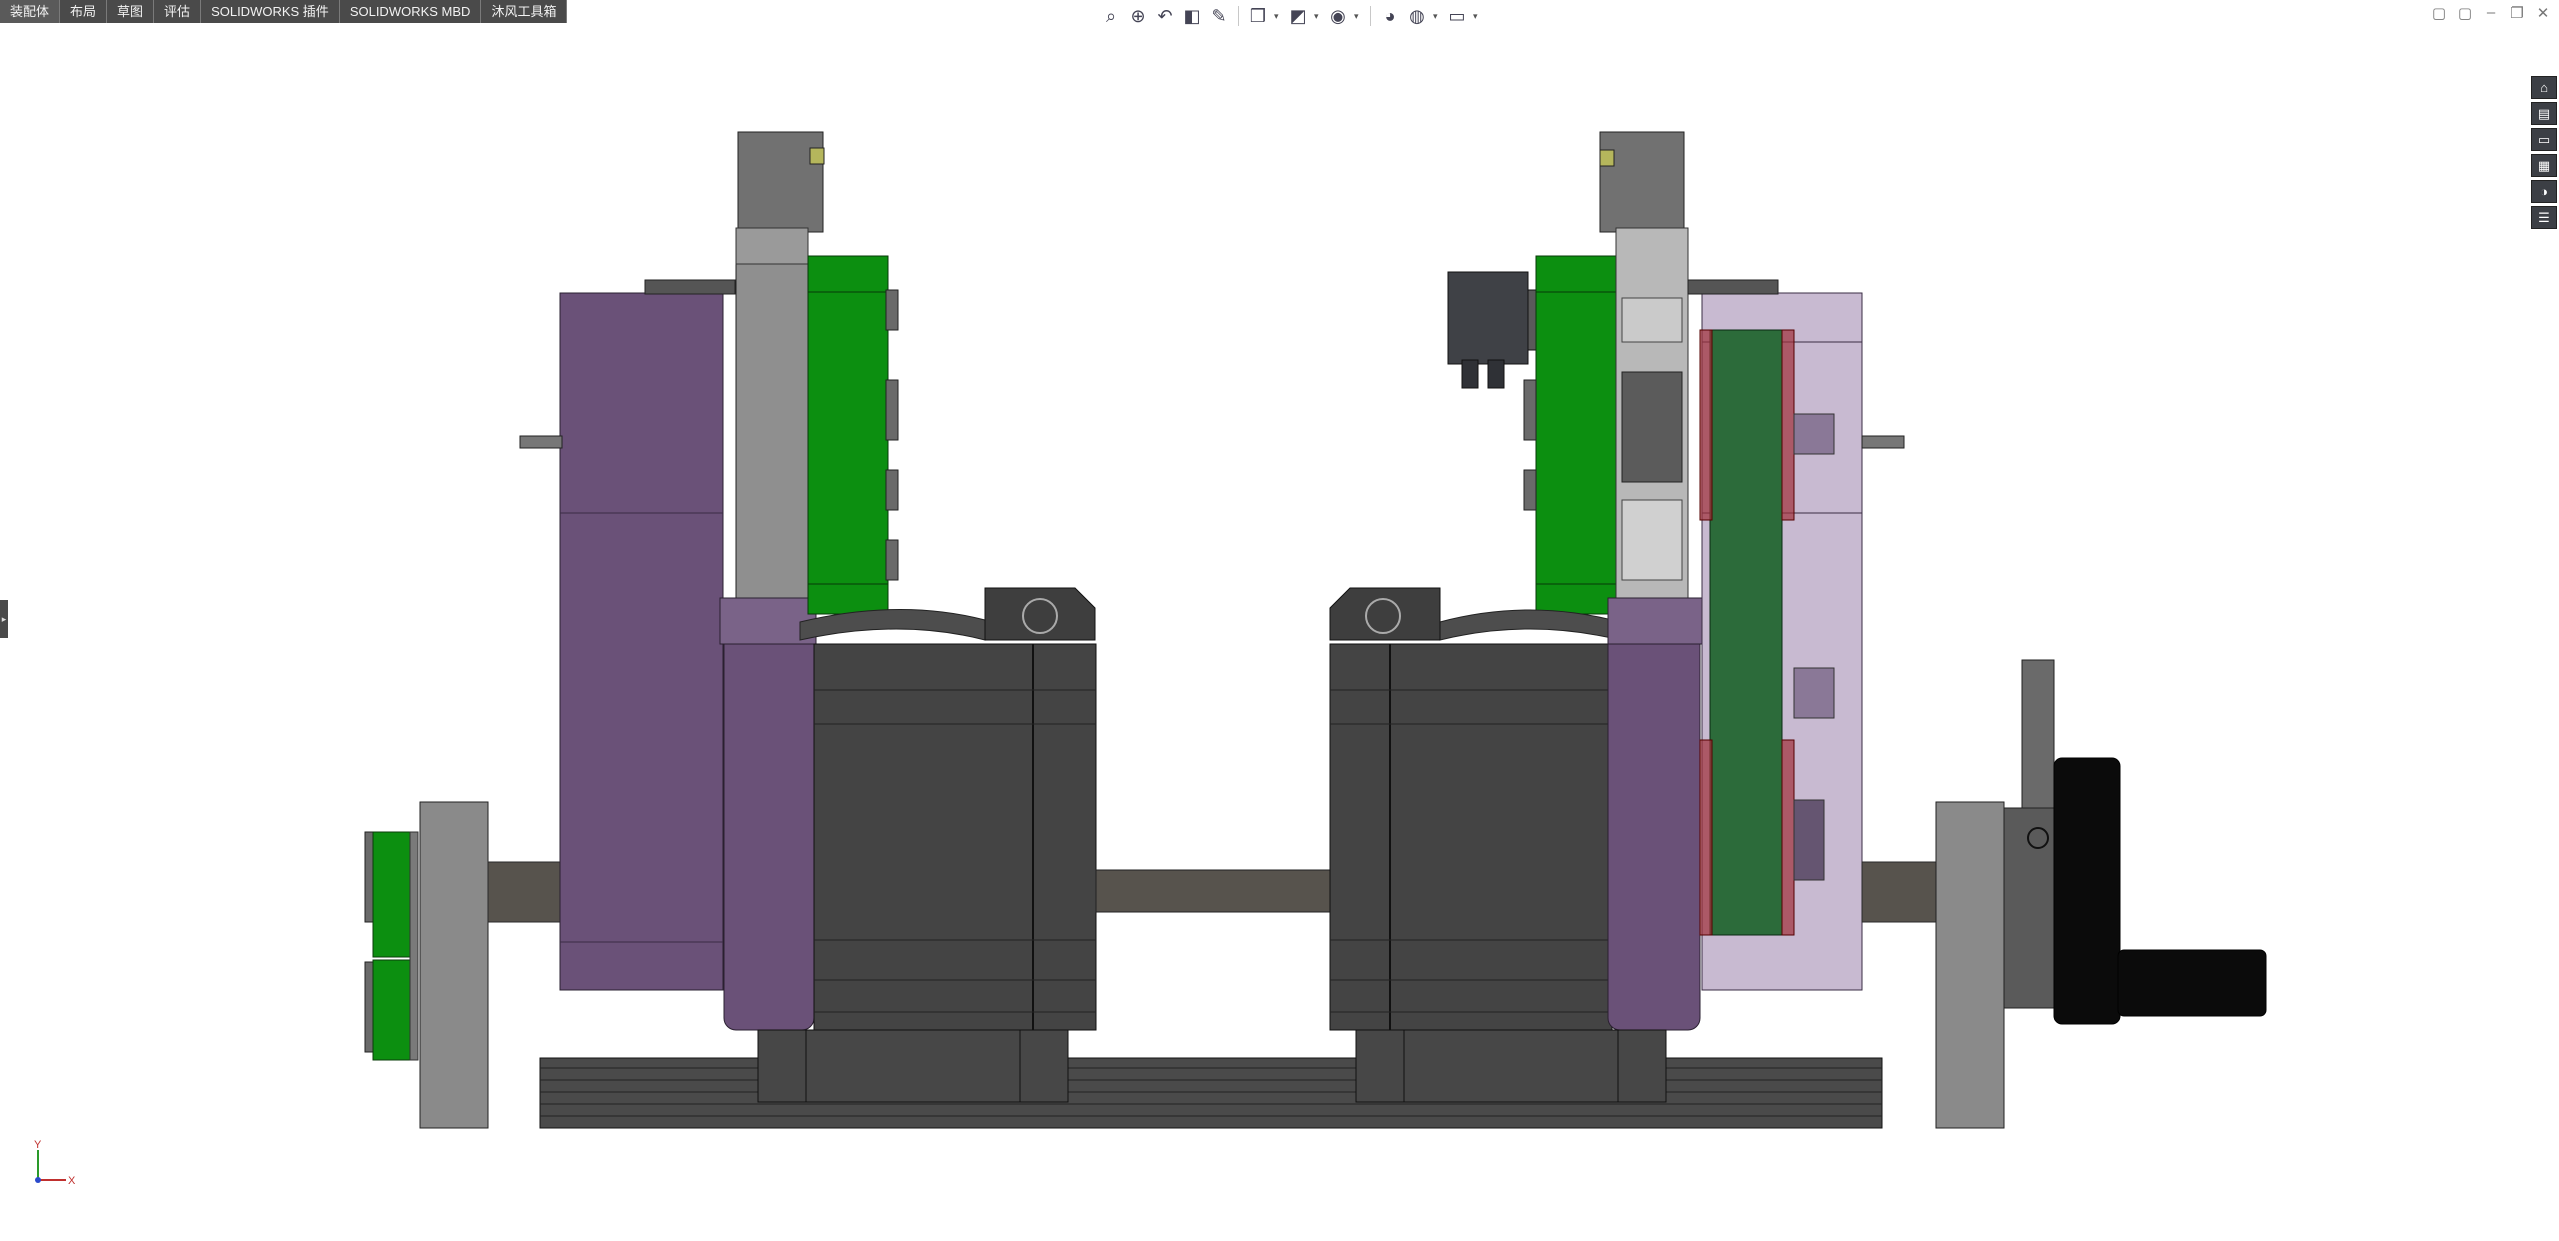 The image size is (2559, 1241). I want to click on tab-solidworks-addins: SOLIDWORKS 插件, so click(270, 11).